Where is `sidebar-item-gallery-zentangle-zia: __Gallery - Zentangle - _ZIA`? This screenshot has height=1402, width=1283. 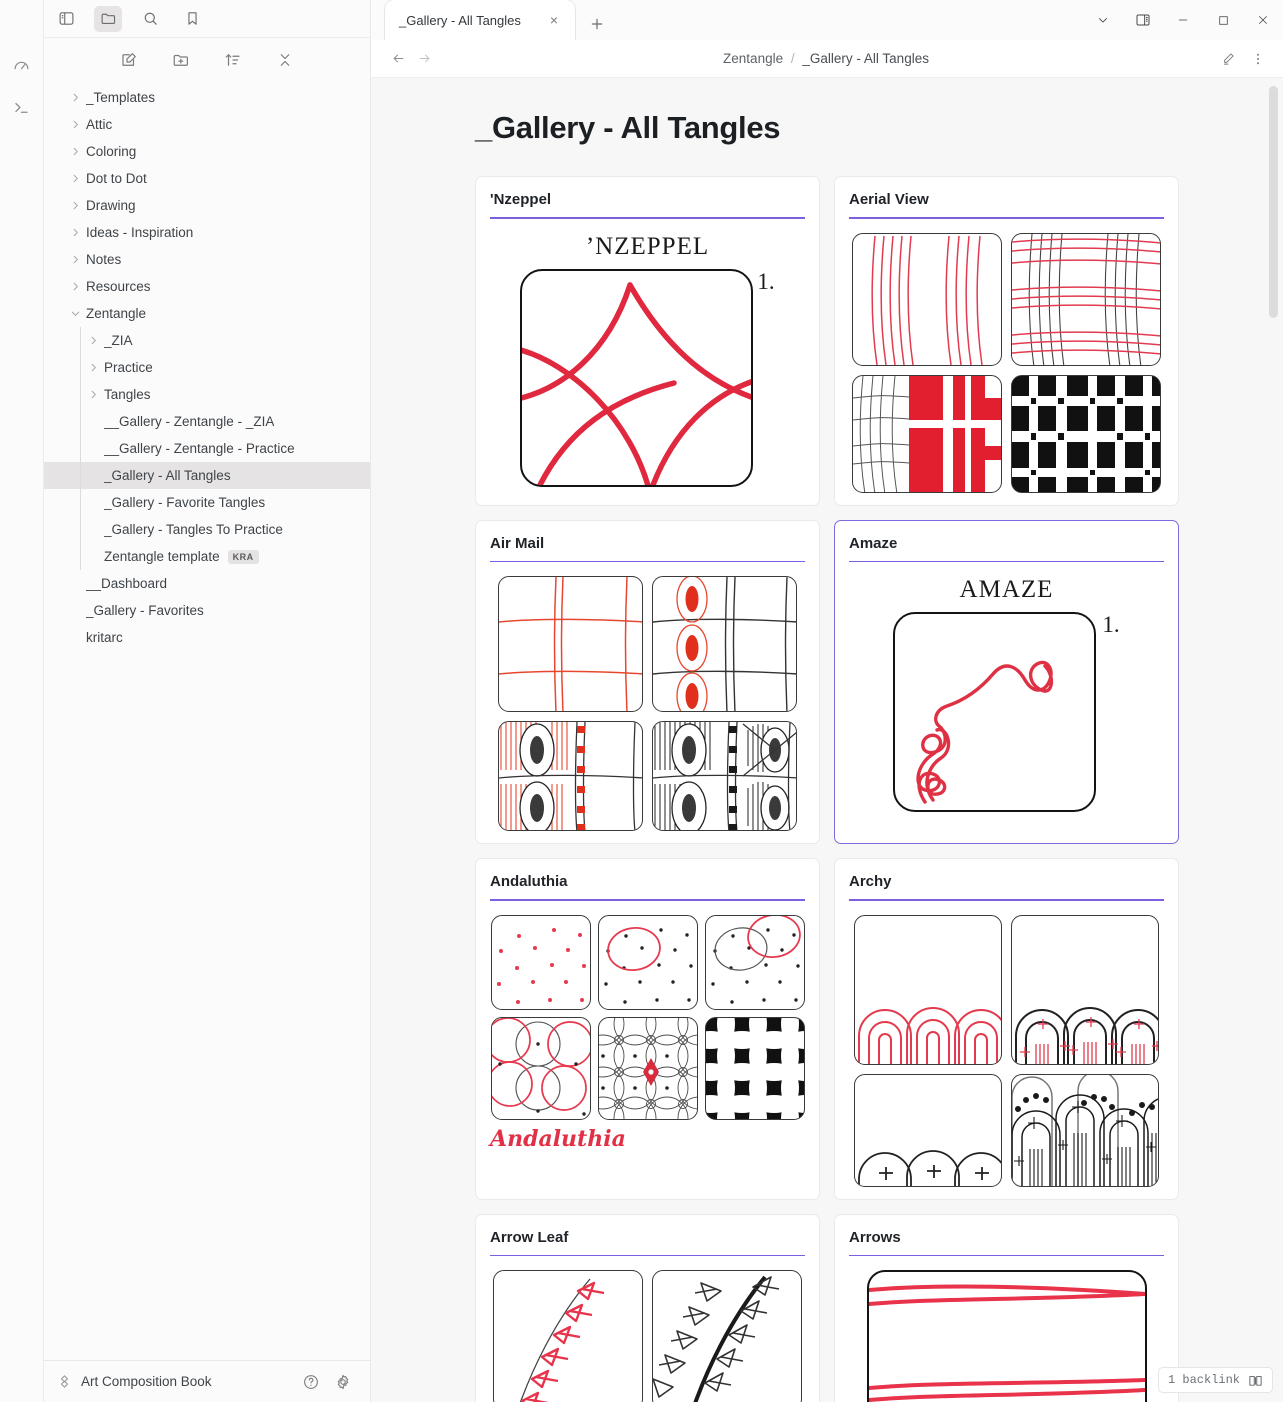 sidebar-item-gallery-zentangle-zia: __Gallery - Zentangle - _ZIA is located at coordinates (207, 421).